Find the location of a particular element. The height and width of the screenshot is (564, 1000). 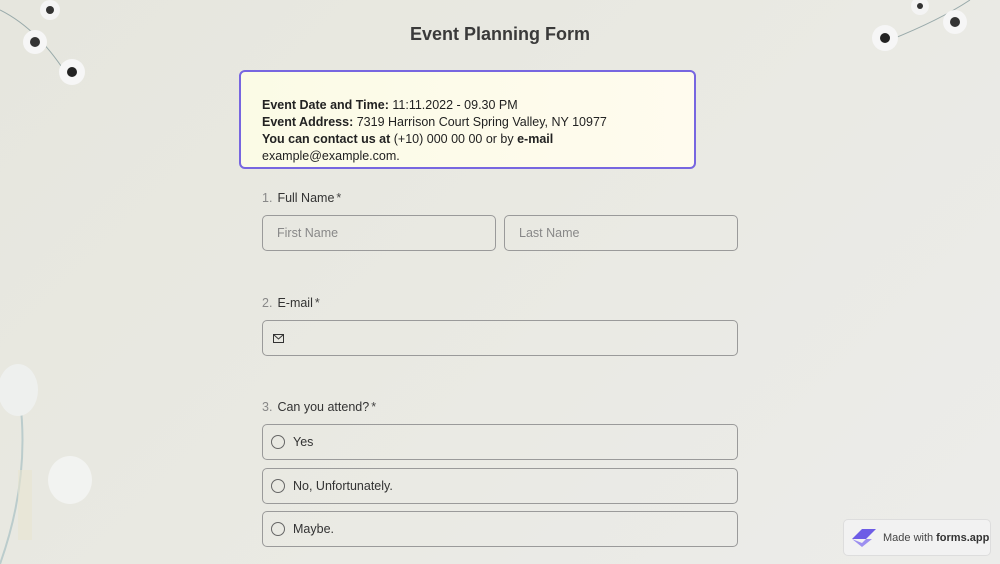

first-name-input: First Name is located at coordinates (379, 233).